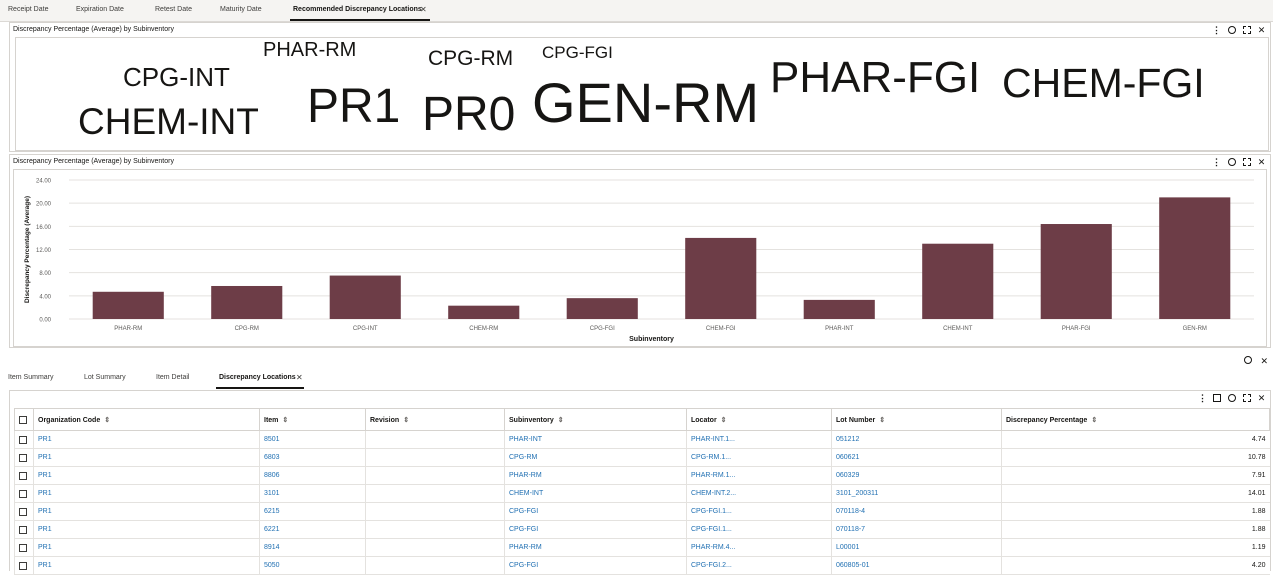 The height and width of the screenshot is (575, 1273). I want to click on column-header-subinventory: Subinventory ⇕, so click(595, 419).